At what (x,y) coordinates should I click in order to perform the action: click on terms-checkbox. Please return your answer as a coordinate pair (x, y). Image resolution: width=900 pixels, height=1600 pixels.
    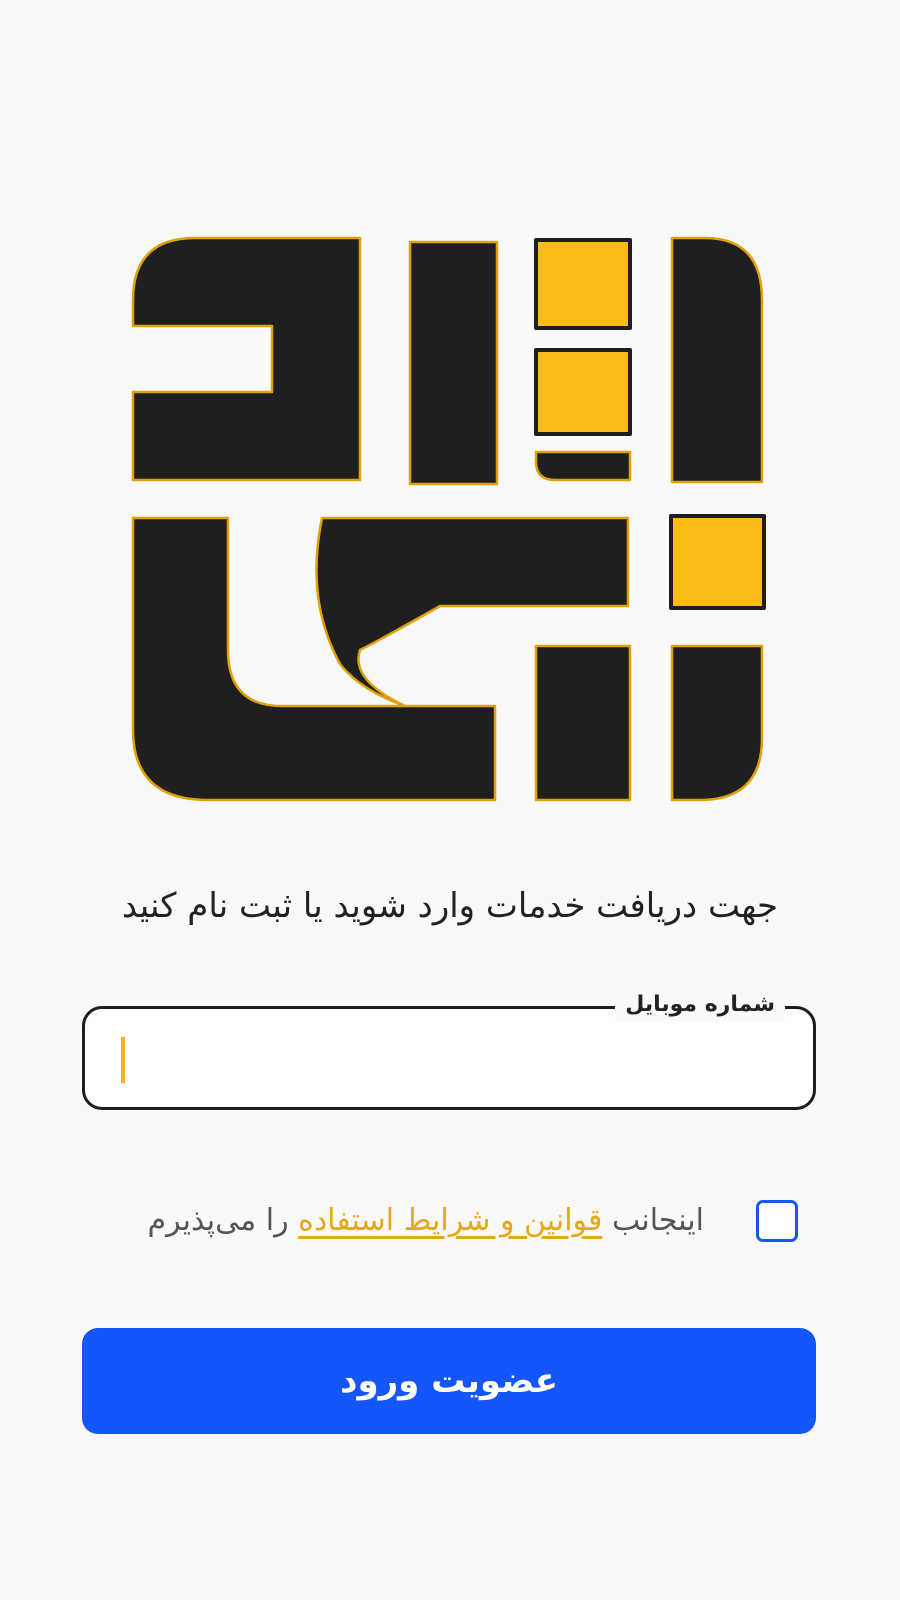
    Looking at the image, I should click on (777, 1221).